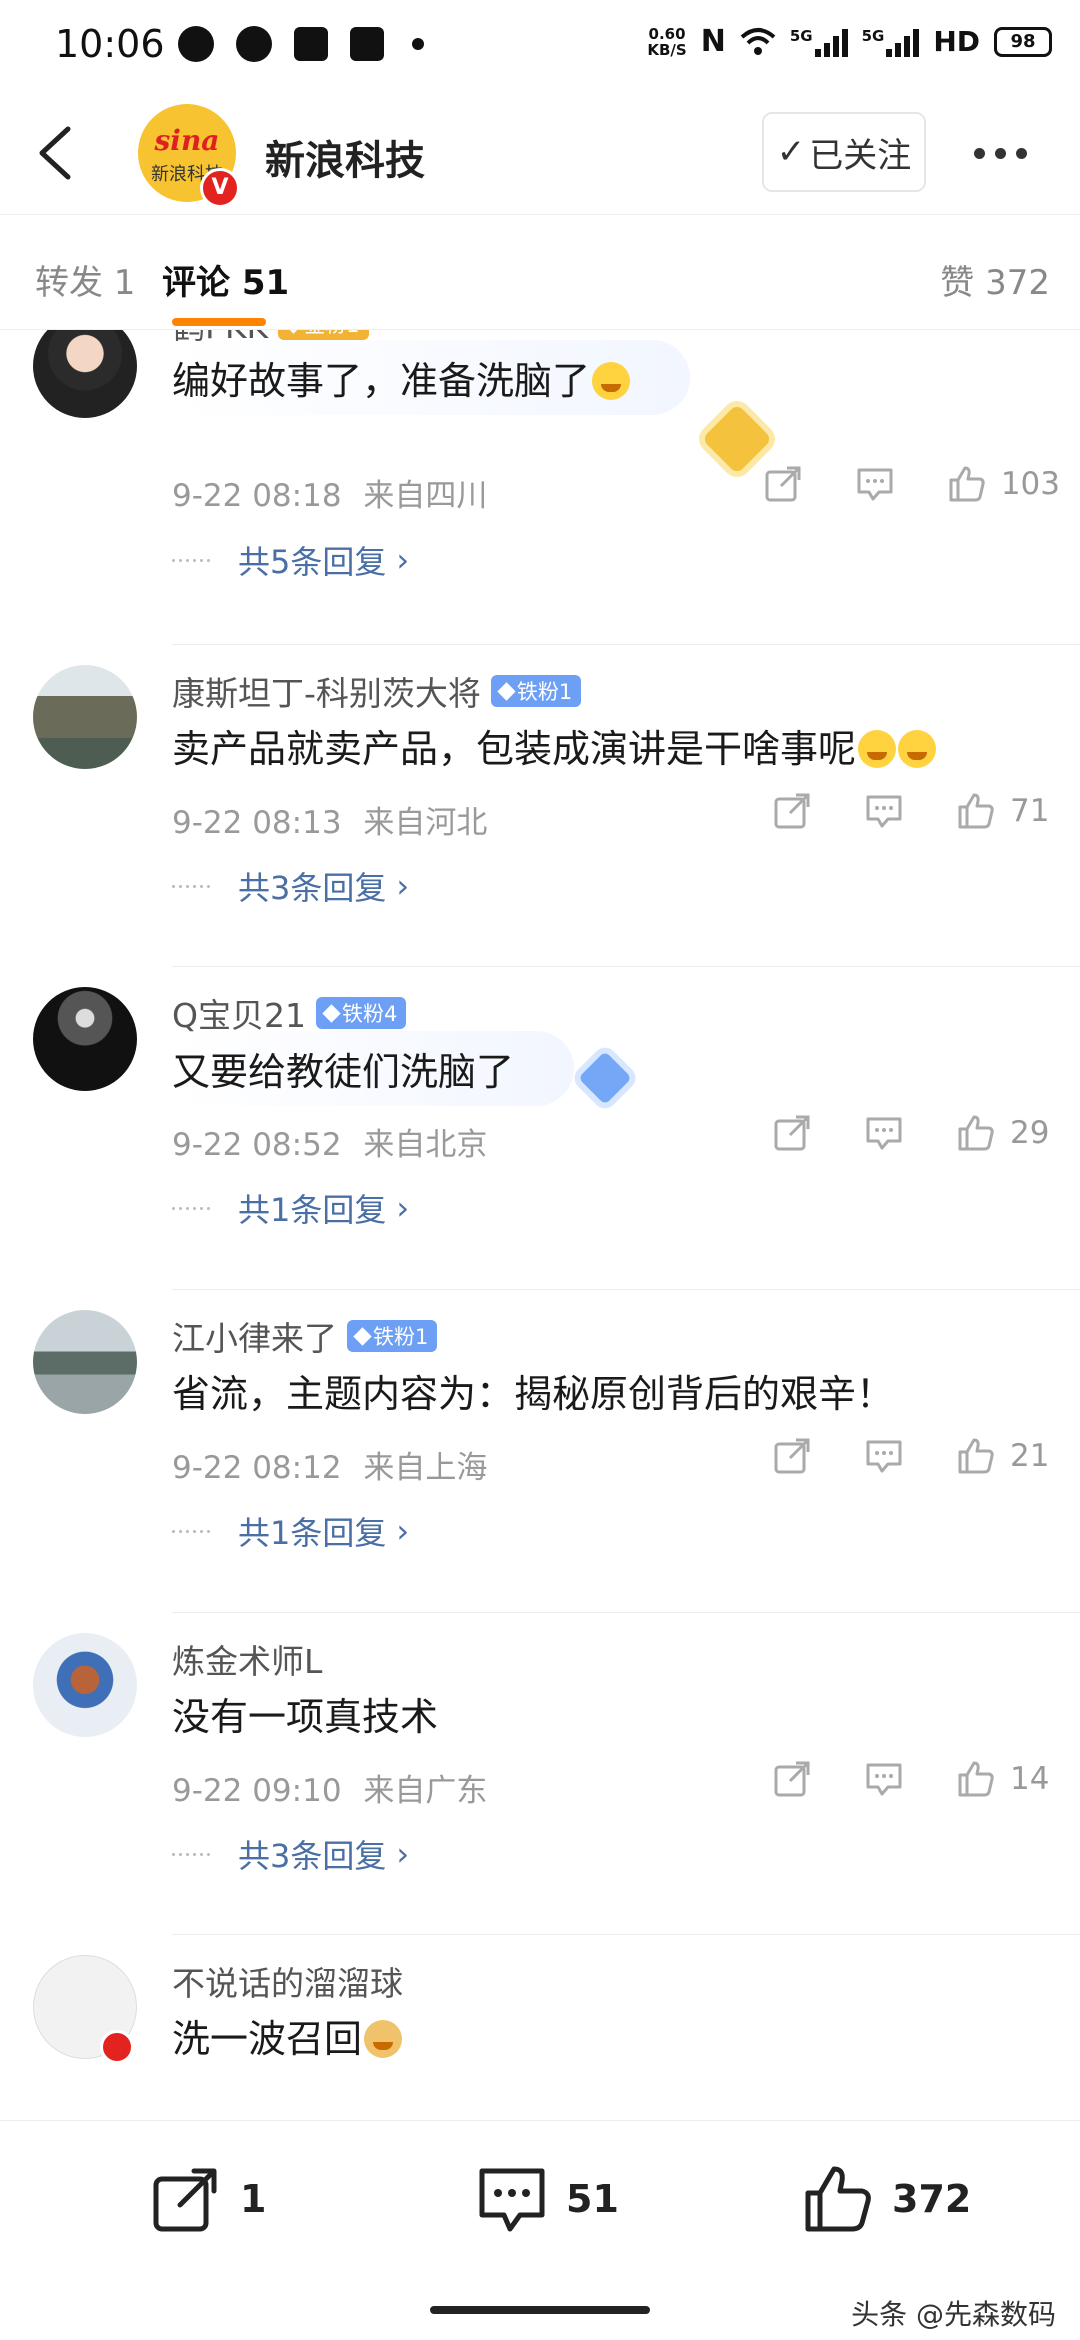 Image resolution: width=1080 pixels, height=2340 pixels. I want to click on commenter-name-row: 不说话的溜溜球, so click(287, 1981).